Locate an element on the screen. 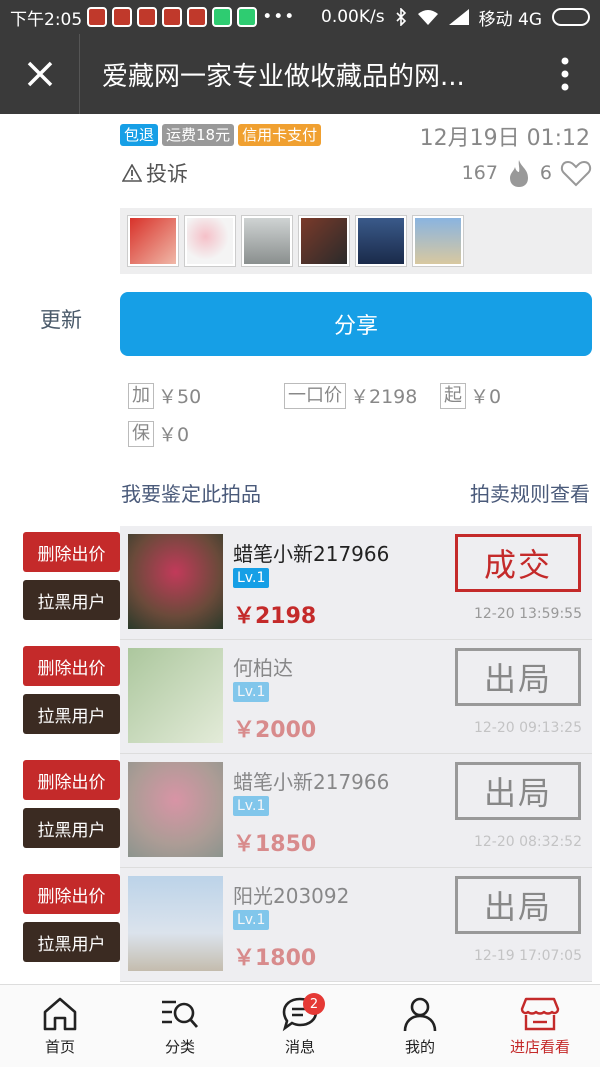  bid-time: 12-20 09:13:25 is located at coordinates (527, 728).